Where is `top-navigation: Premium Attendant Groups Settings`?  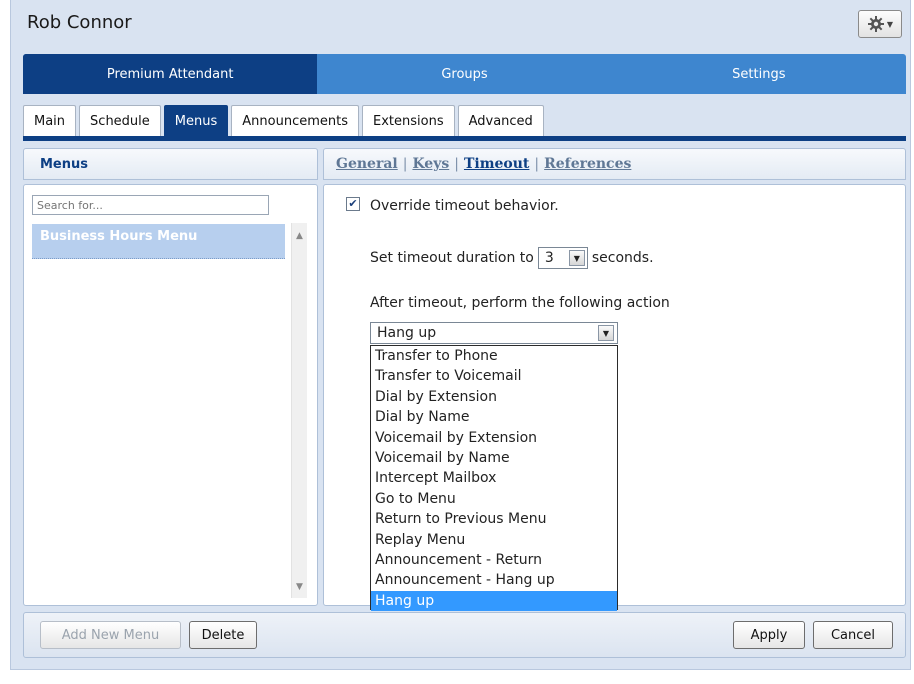
top-navigation: Premium Attendant Groups Settings is located at coordinates (464, 74).